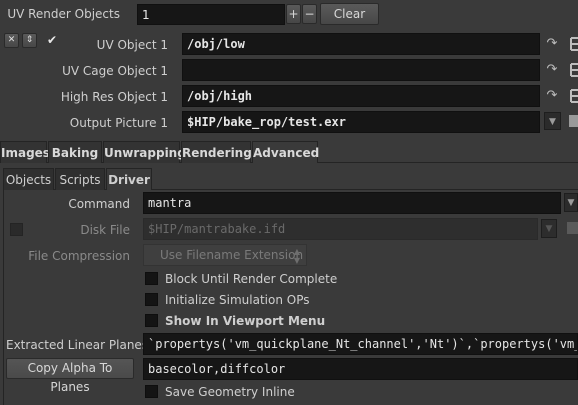  I want to click on output-picture-field: $HIP/bake_rop/test.exr, so click(361, 122).